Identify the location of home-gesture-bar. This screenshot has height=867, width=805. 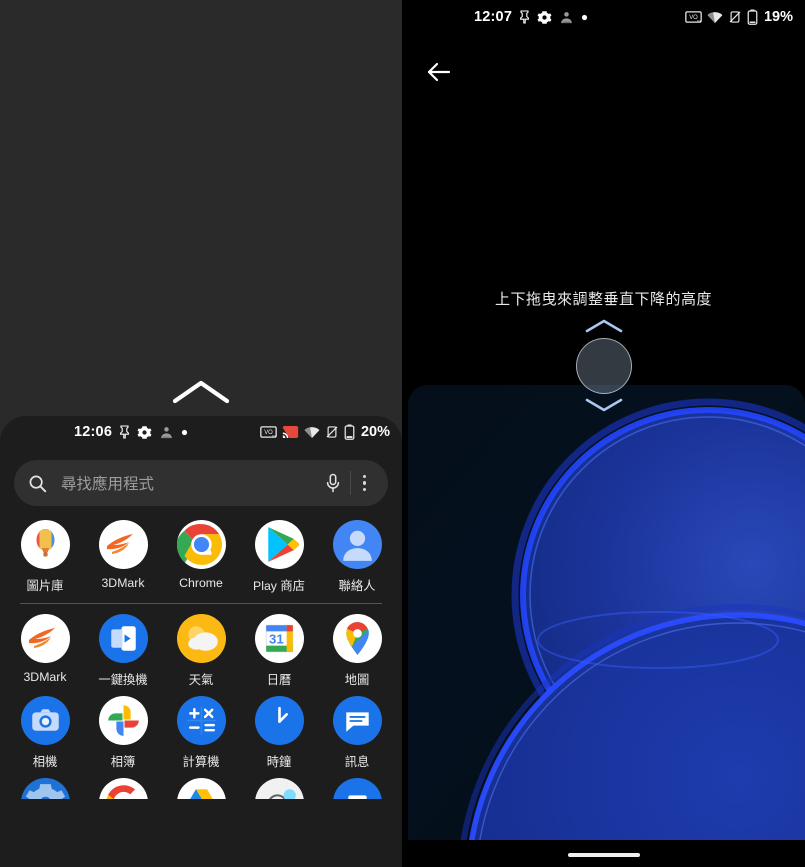
(603, 855).